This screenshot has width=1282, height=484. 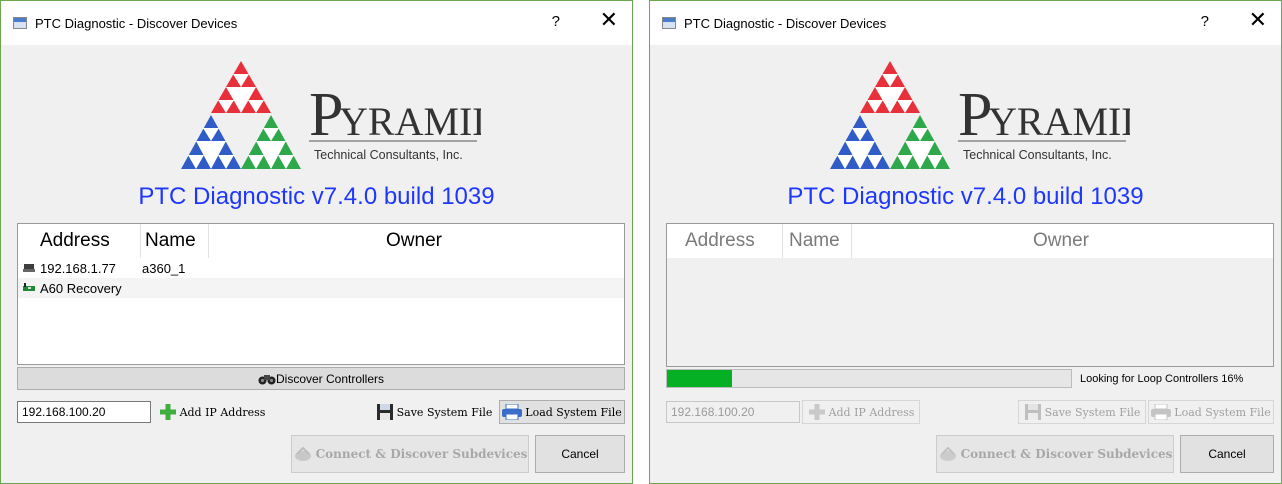 What do you see at coordinates (321, 268) in the screenshot?
I see `table-row: 192.168.1.77 a360_1` at bounding box center [321, 268].